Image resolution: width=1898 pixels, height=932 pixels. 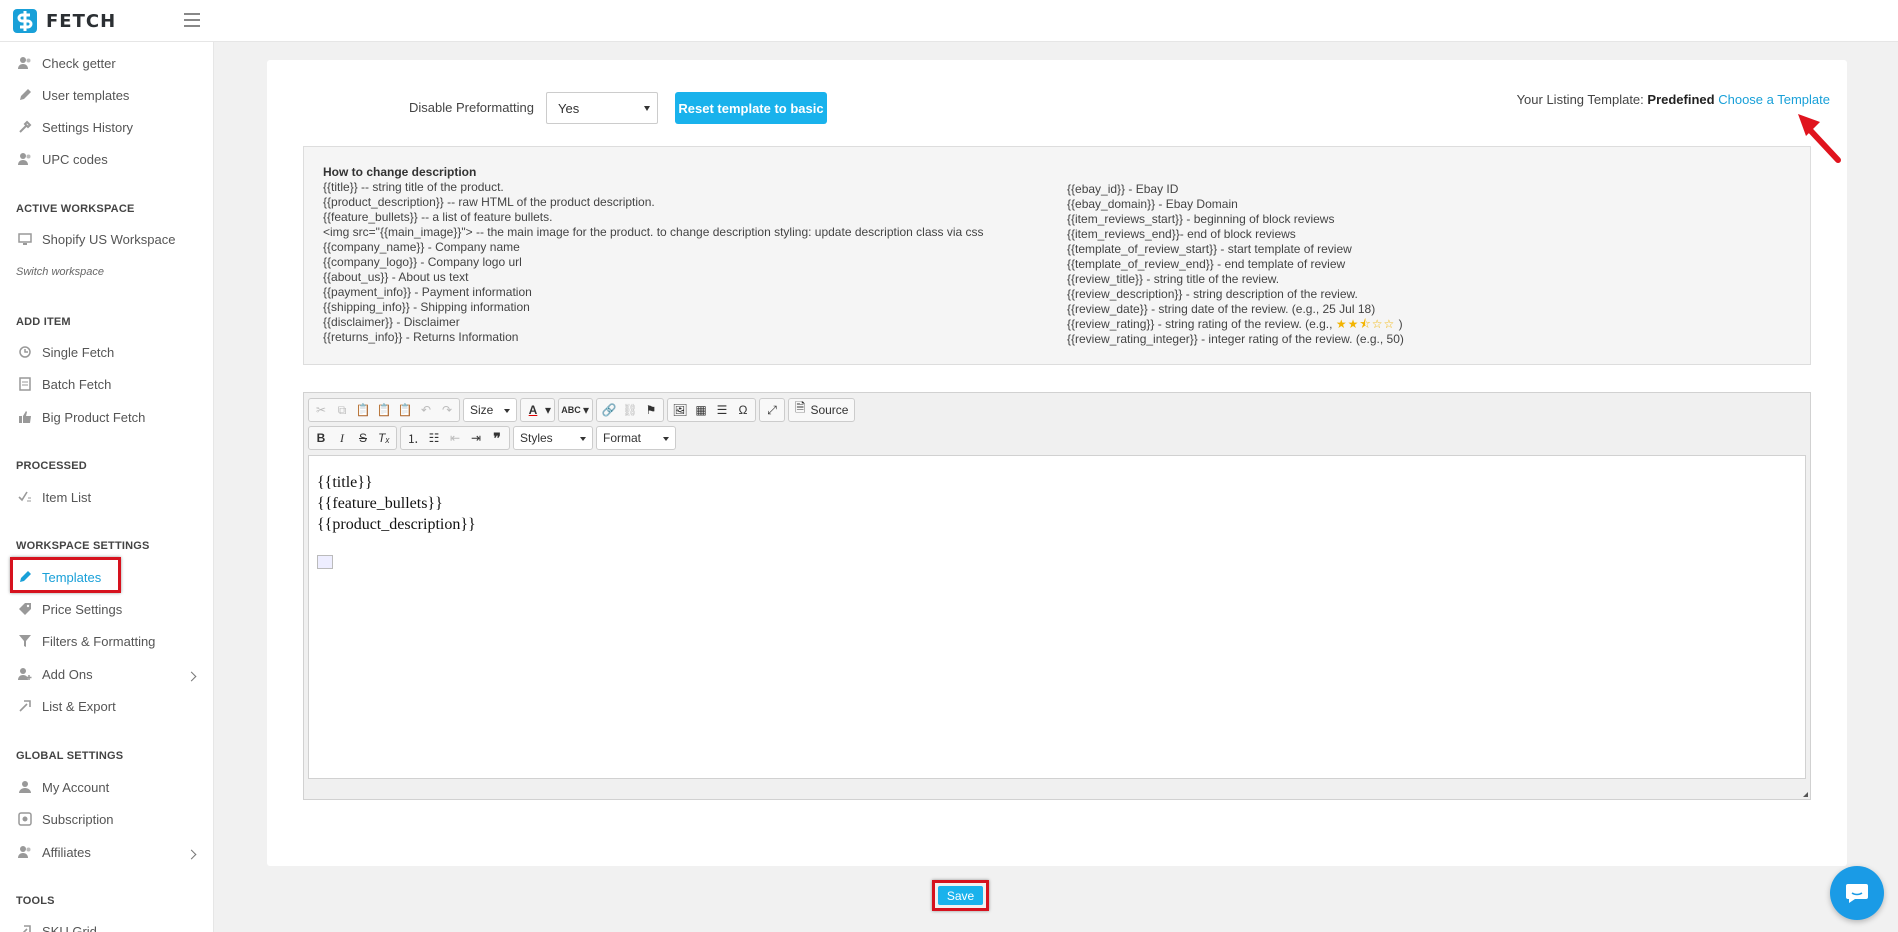 What do you see at coordinates (108, 674) in the screenshot?
I see `sidebar-item-add-ons: Add Ons` at bounding box center [108, 674].